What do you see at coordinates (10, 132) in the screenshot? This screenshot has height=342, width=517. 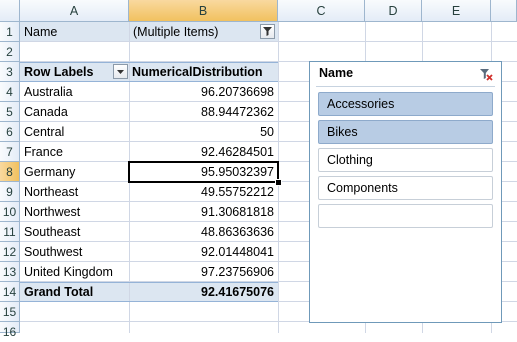 I see `row-header: 6` at bounding box center [10, 132].